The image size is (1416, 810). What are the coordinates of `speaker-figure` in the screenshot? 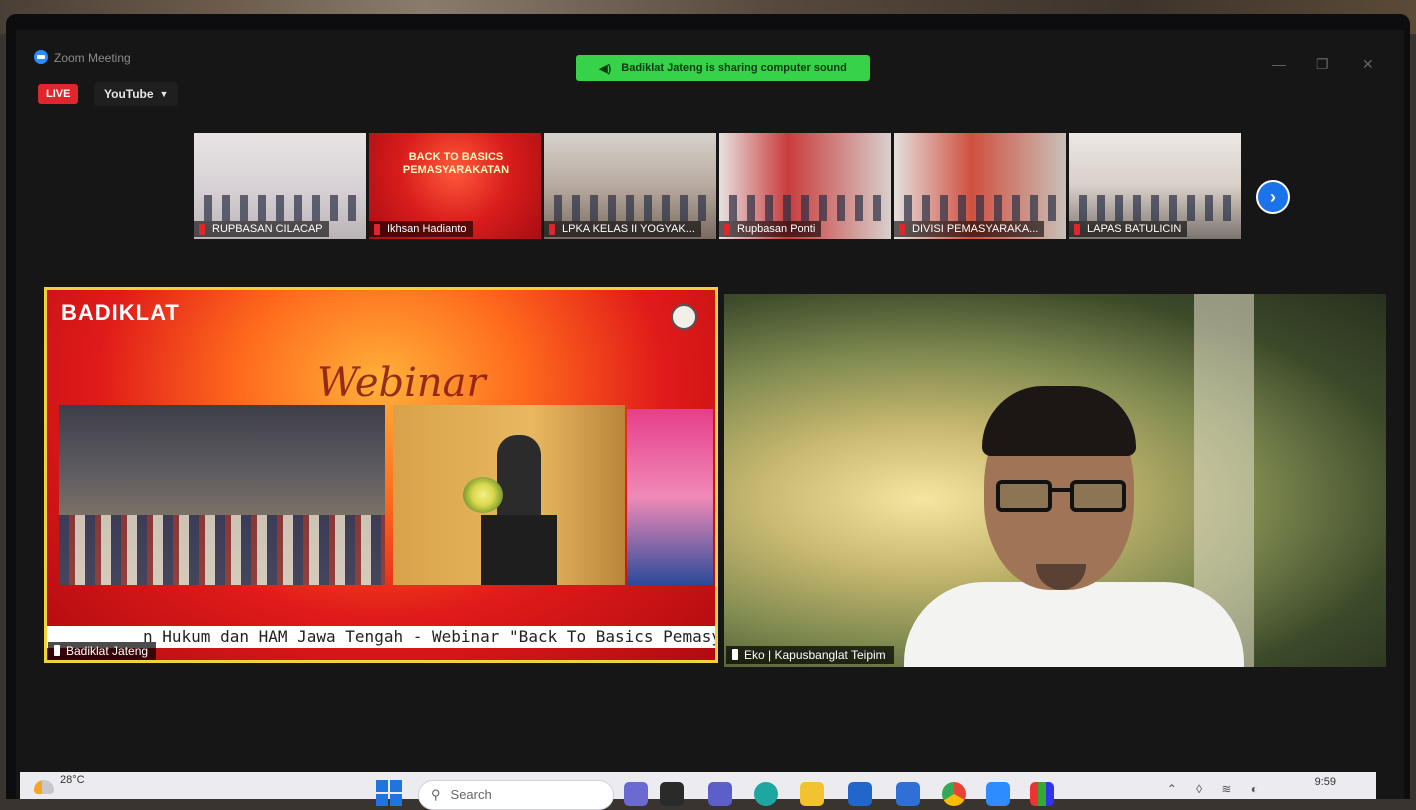 It's located at (519, 475).